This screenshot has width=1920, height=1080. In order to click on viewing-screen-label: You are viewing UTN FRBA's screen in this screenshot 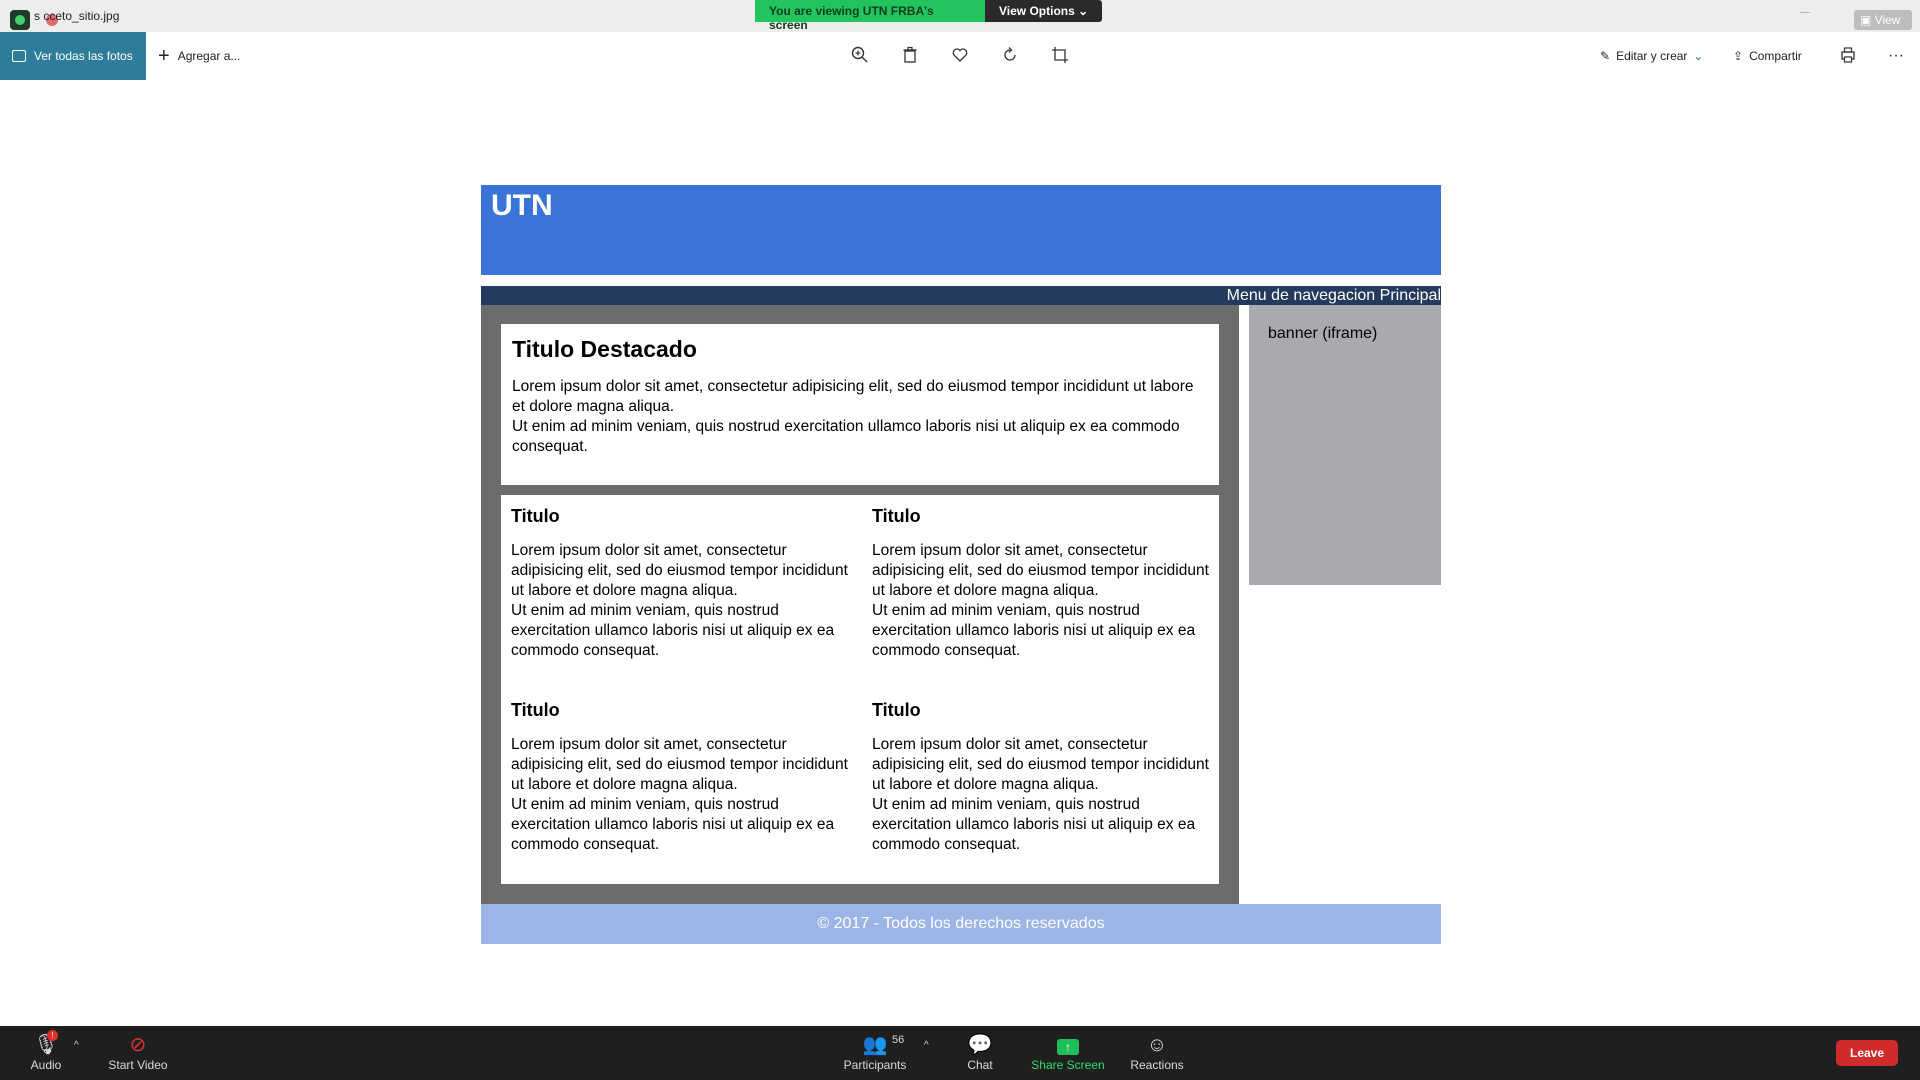, I will do `click(870, 16)`.